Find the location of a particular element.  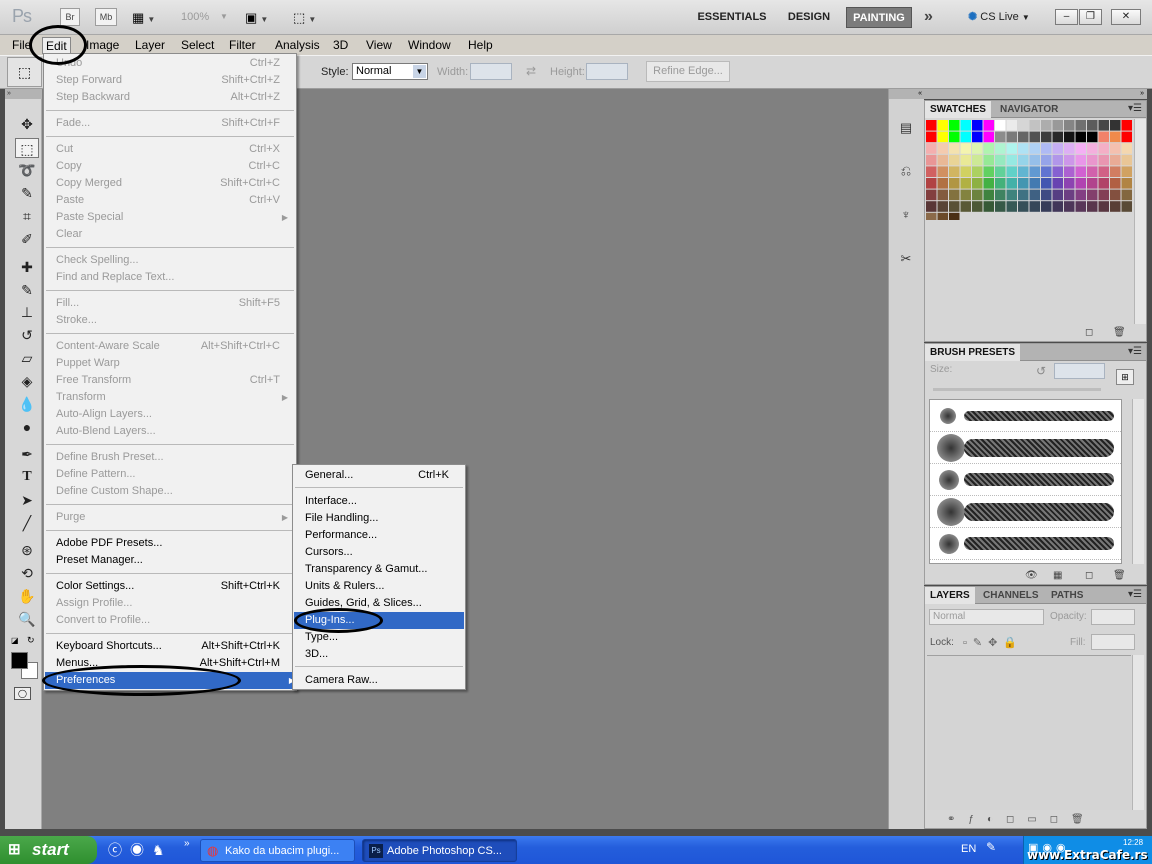

bridge-button: Br is located at coordinates (70, 17).